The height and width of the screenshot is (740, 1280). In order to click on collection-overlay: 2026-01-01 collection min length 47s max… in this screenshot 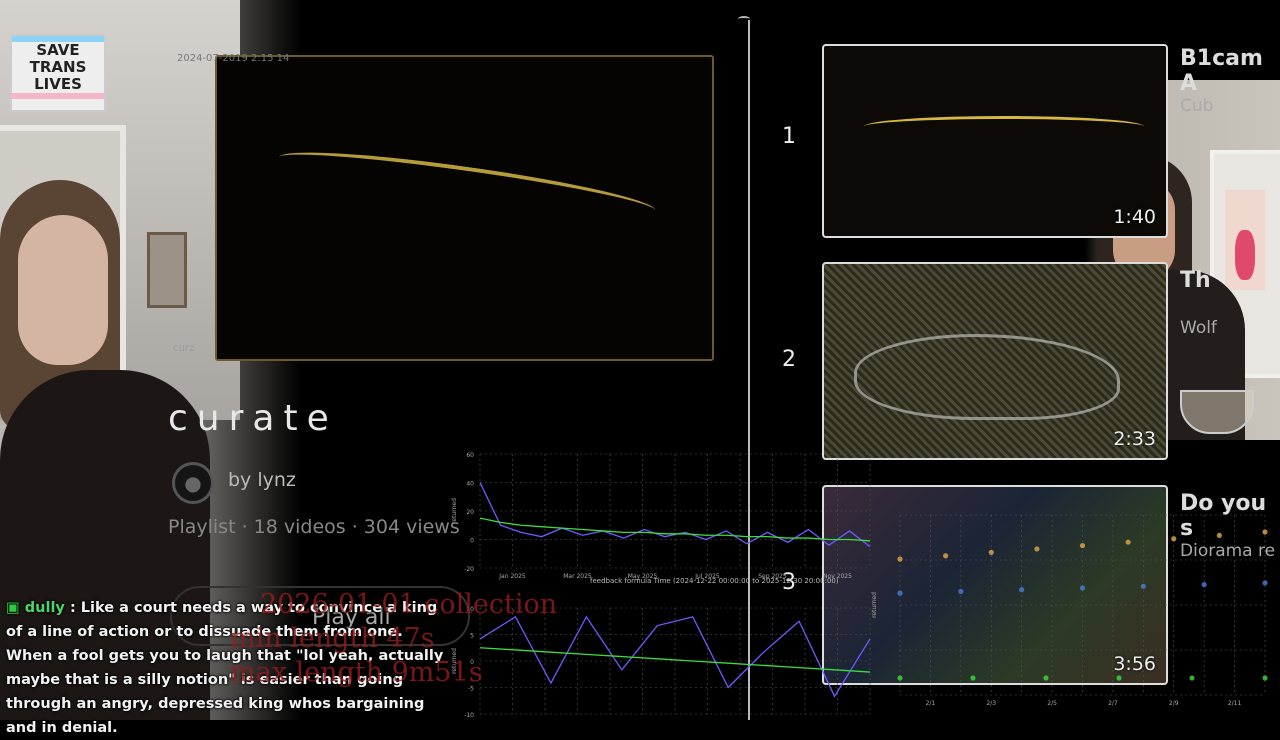, I will do `click(393, 639)`.